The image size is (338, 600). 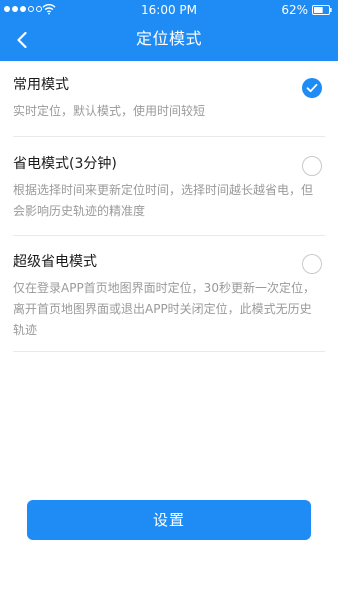 I want to click on header: 16:00 PM 62% 定位模式, so click(x=169, y=30).